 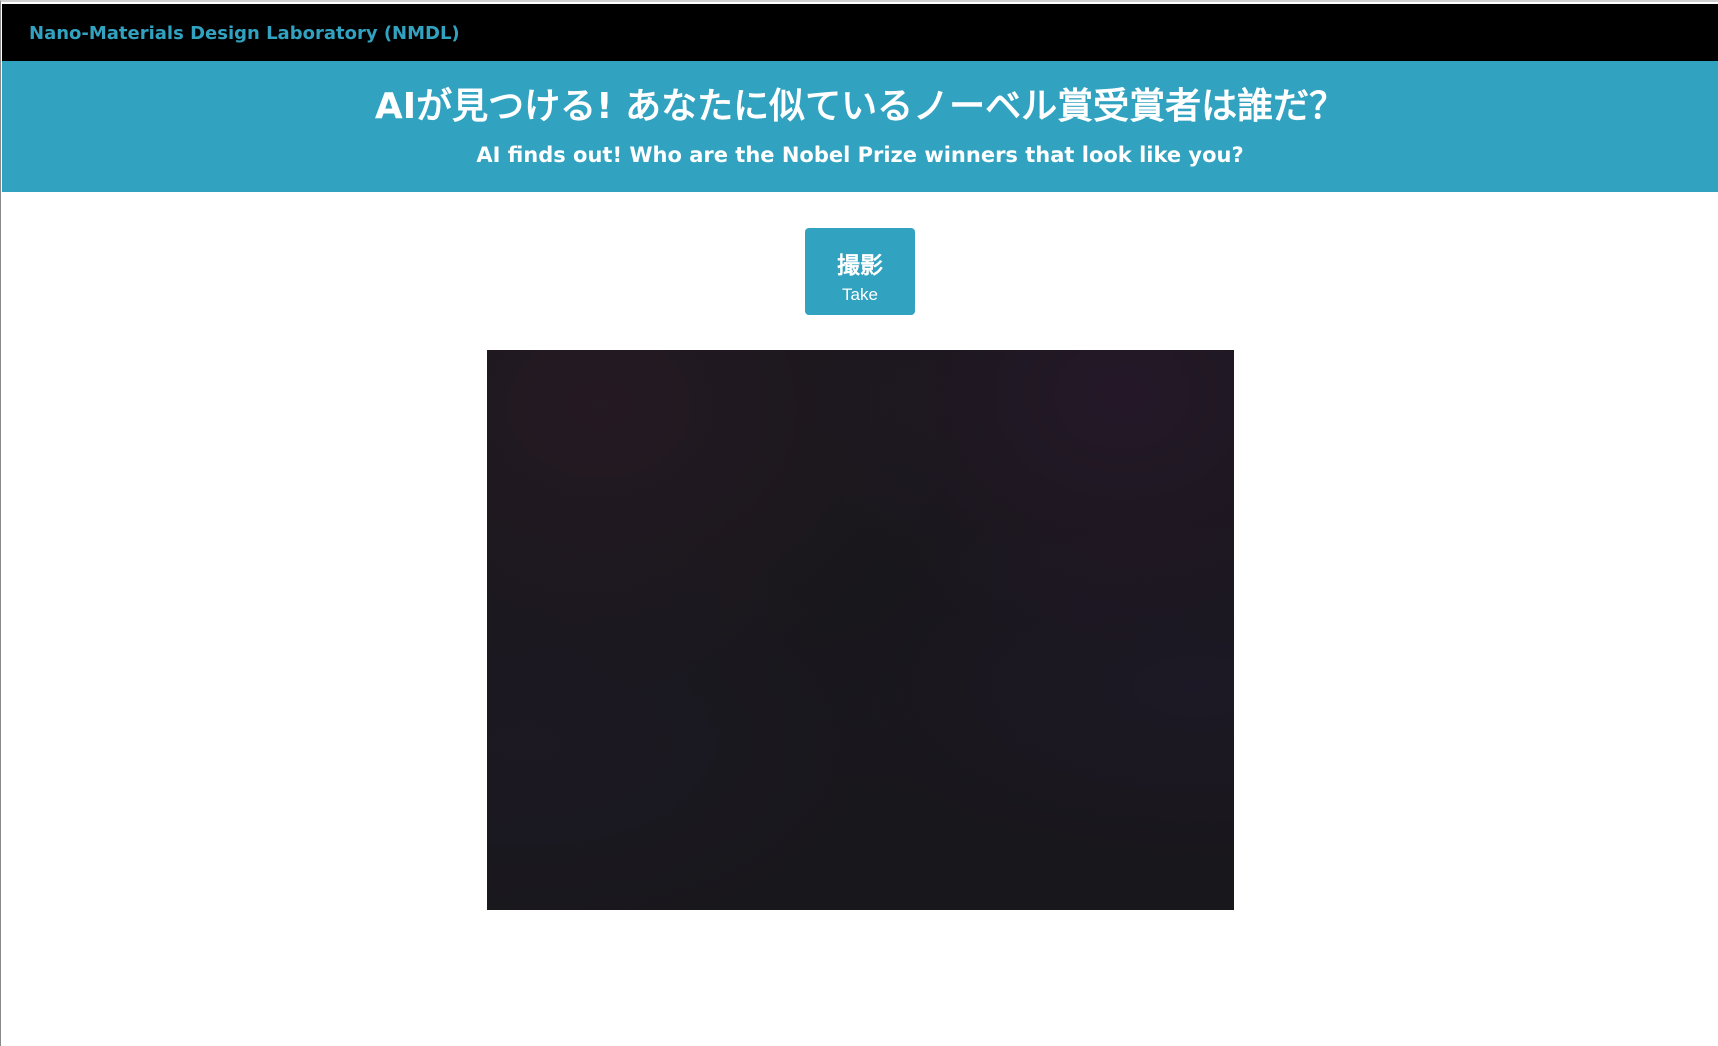 I want to click on page-title: AIが見つける! あなたに似ているノーベル賞受賞者は誰だ？, so click(x=860, y=106).